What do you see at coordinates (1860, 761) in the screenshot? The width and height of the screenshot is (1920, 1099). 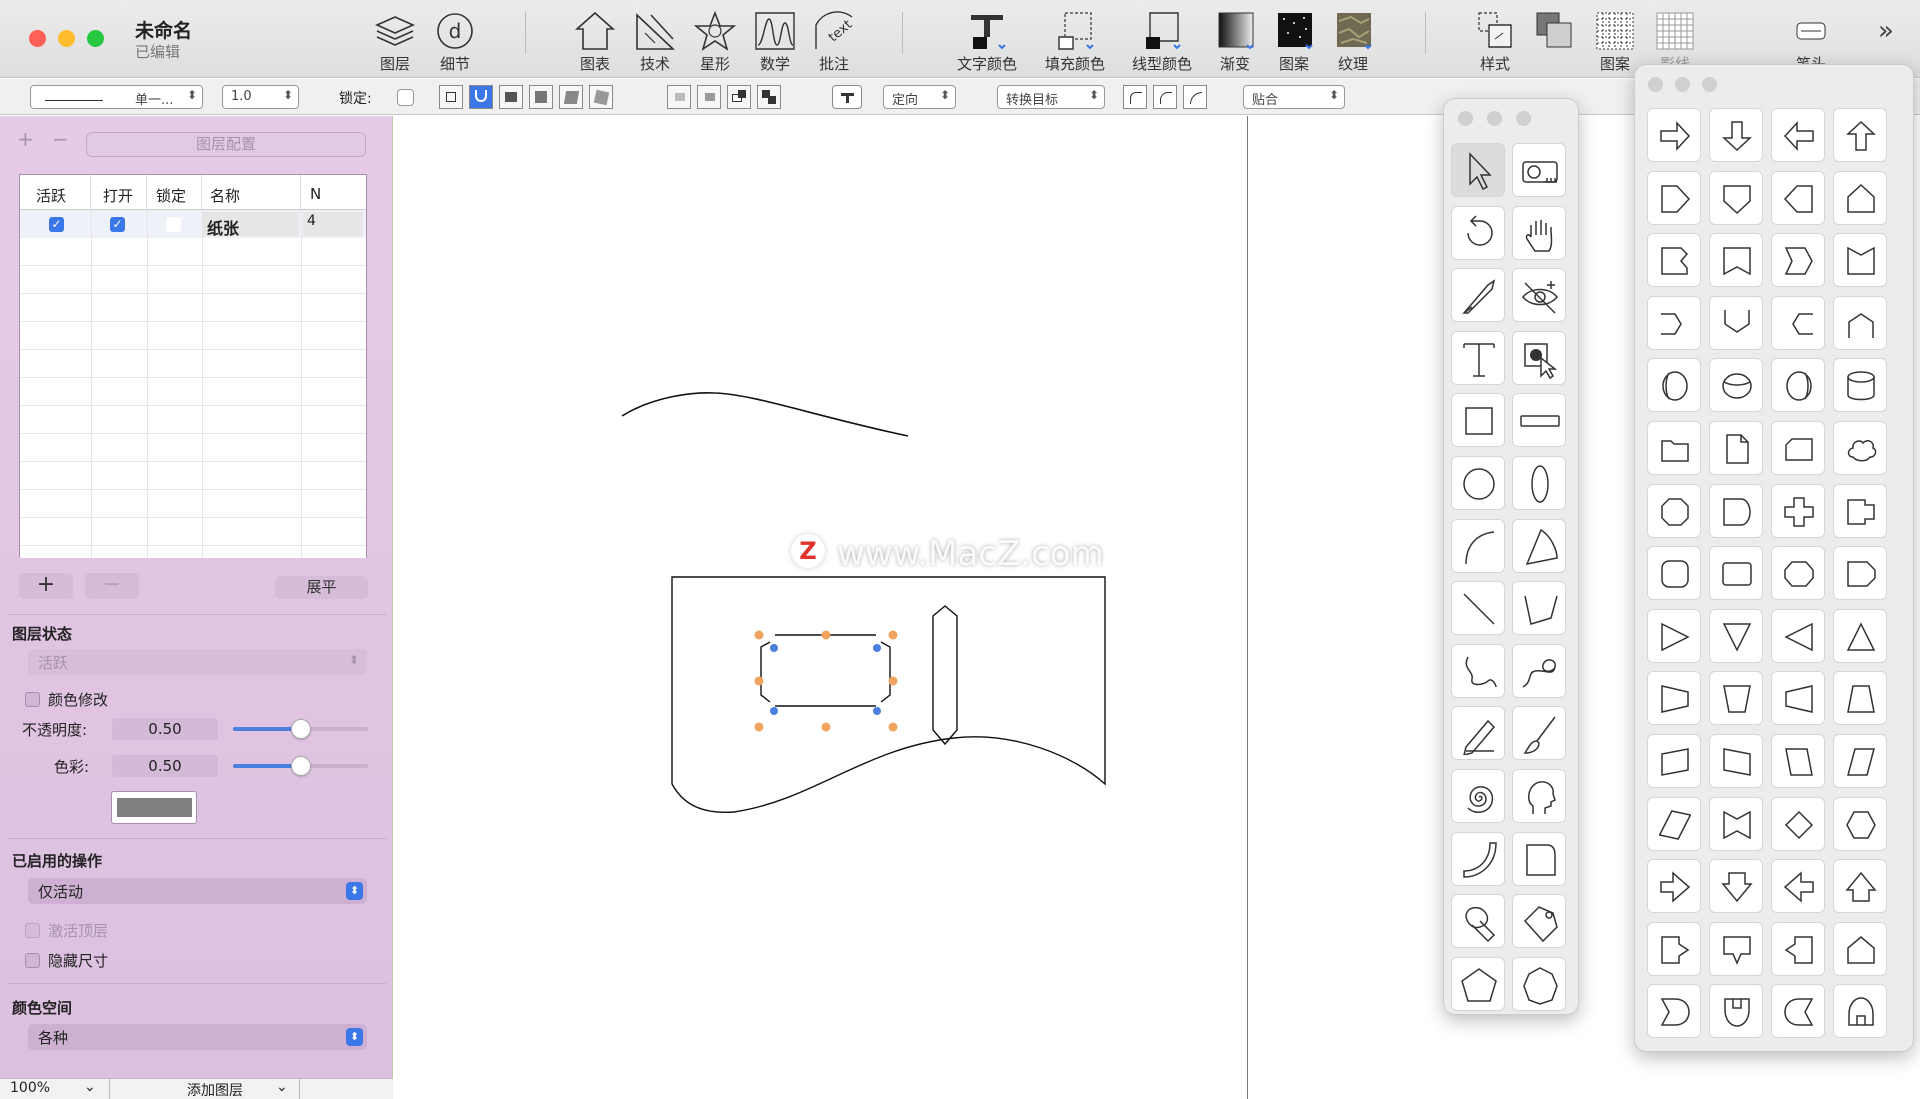 I see `shape-parallelogram-d-button` at bounding box center [1860, 761].